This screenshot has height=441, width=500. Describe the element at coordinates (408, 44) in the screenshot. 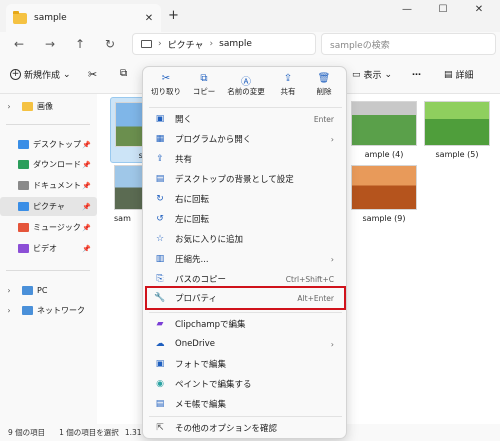

I see `search-input: sampleの検索` at that location.